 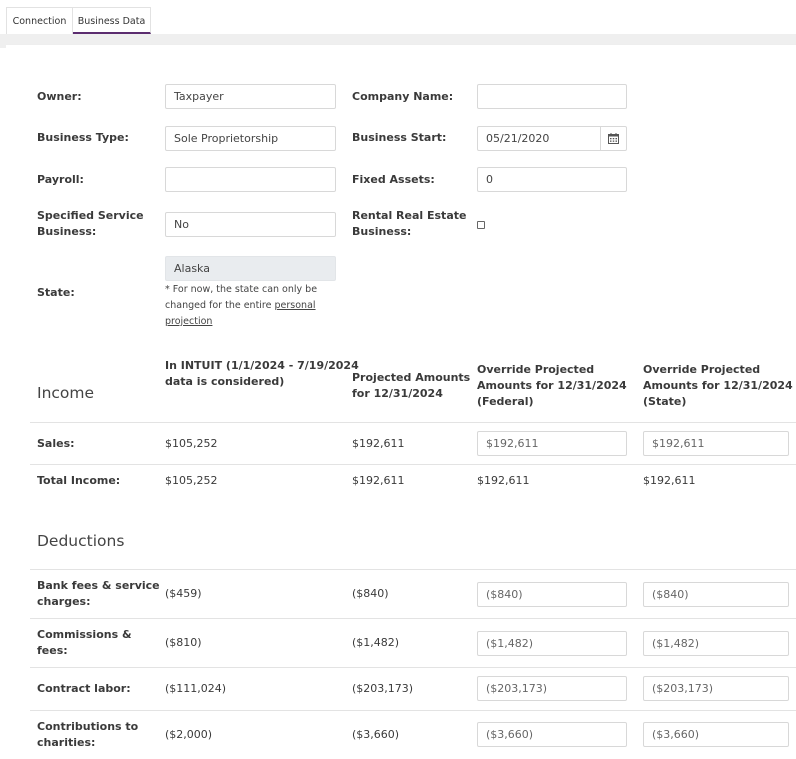 I want to click on total-income-intuit: $105,252, so click(x=191, y=480).